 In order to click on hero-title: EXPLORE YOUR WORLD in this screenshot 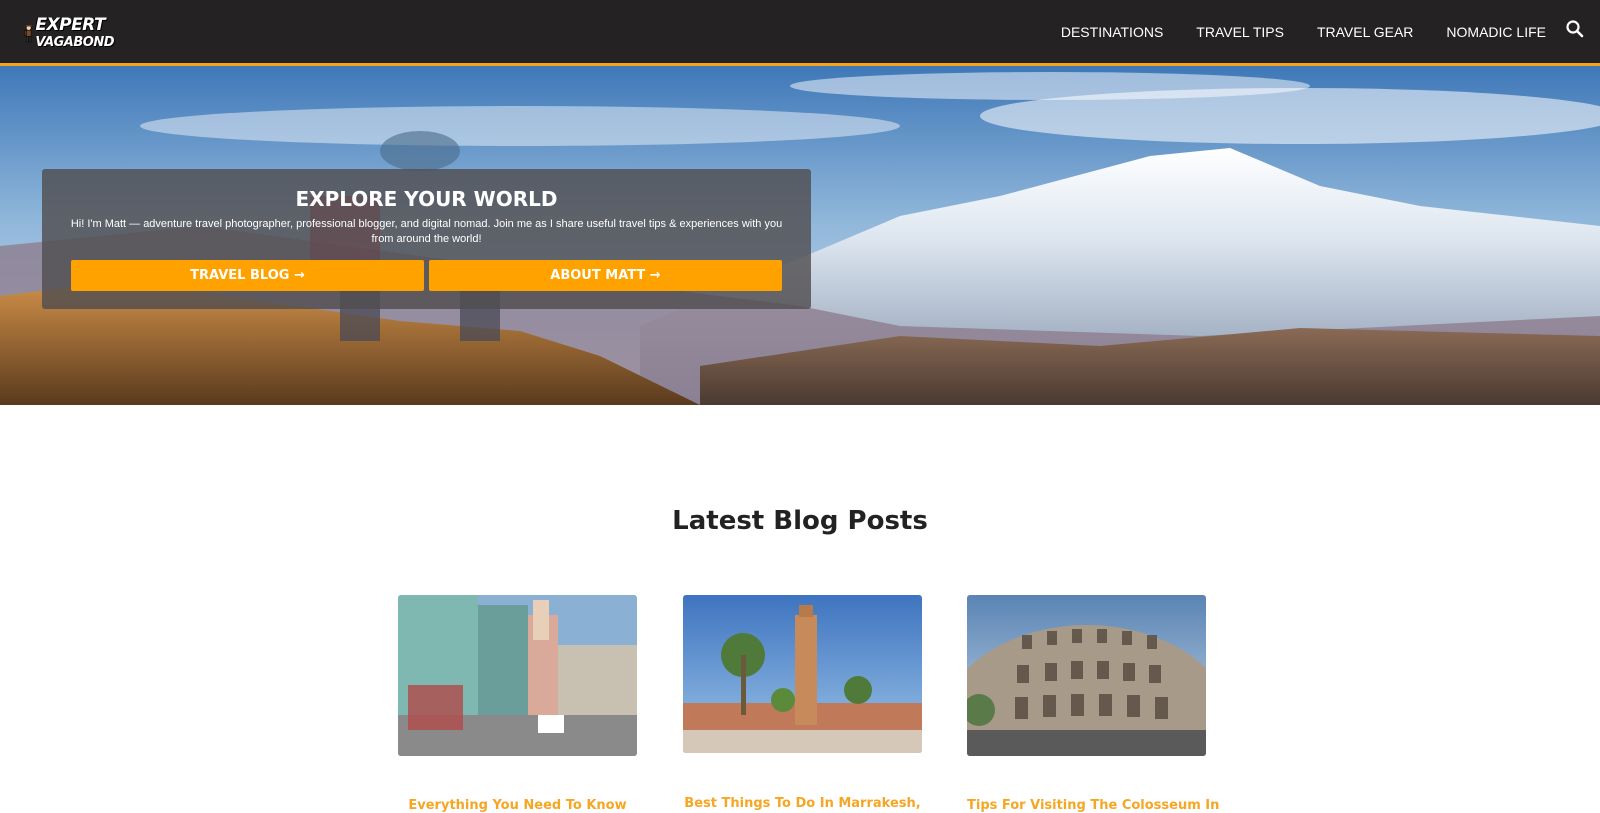, I will do `click(426, 199)`.